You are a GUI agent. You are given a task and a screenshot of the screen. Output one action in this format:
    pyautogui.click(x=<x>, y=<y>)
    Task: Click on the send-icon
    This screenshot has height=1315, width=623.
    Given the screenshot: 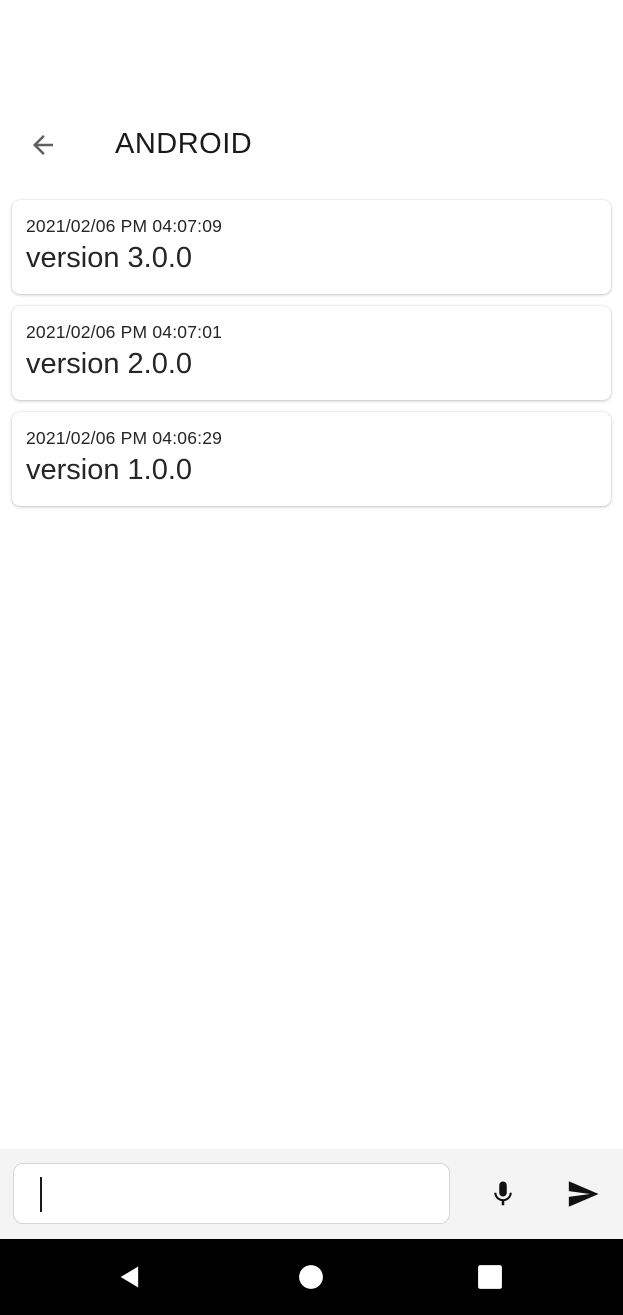 What is the action you would take?
    pyautogui.click(x=583, y=1194)
    